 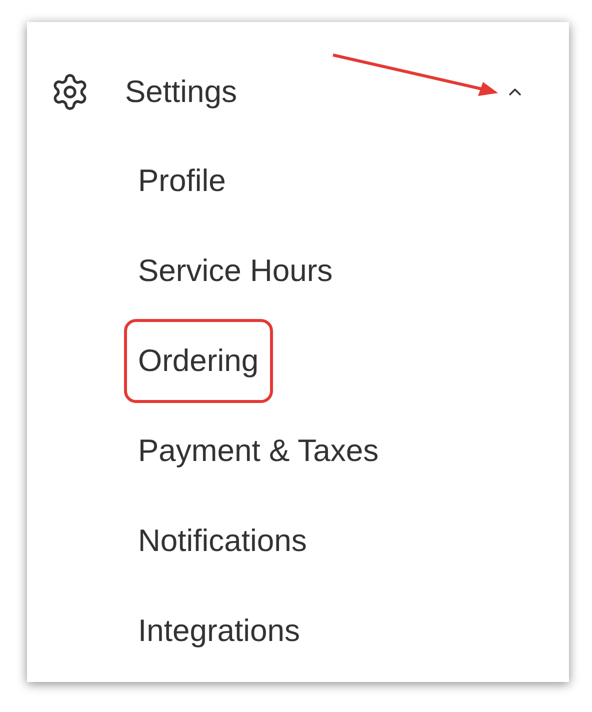 What do you see at coordinates (258, 451) in the screenshot?
I see `menu-item: Payment & Taxes` at bounding box center [258, 451].